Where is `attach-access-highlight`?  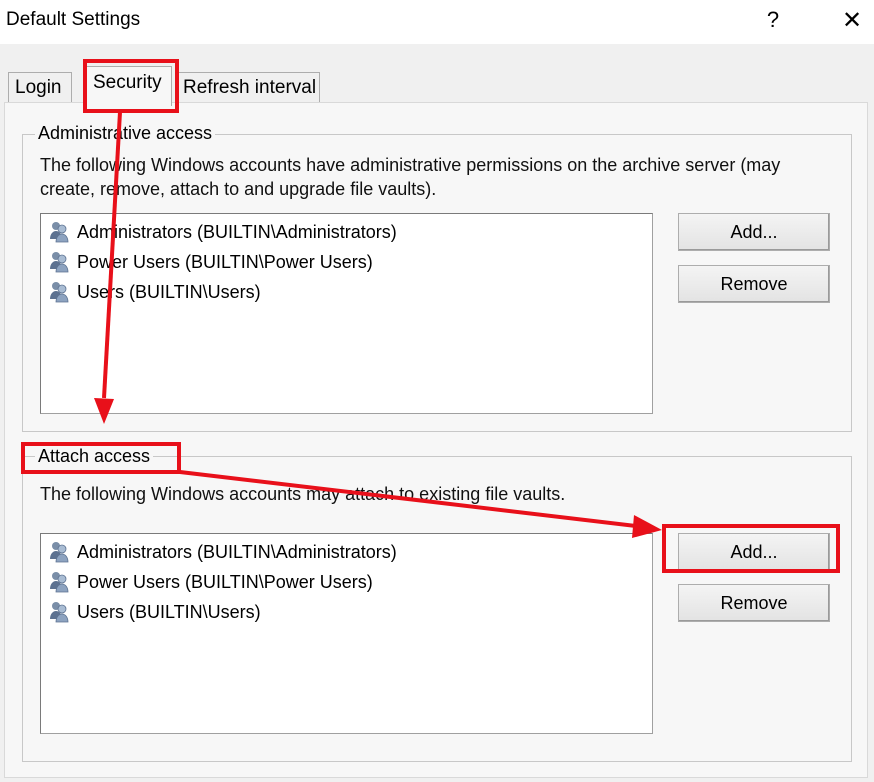
attach-access-highlight is located at coordinates (101, 458).